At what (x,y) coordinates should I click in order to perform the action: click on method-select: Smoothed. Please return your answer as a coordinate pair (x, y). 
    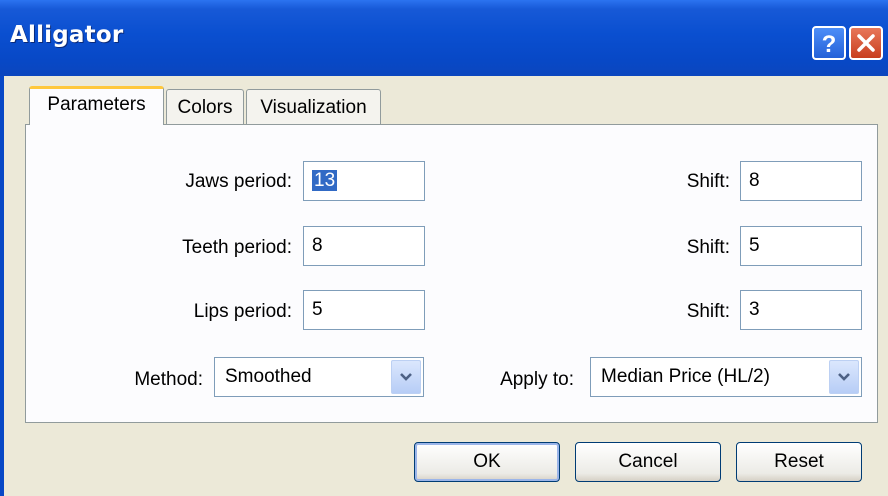
    Looking at the image, I should click on (319, 377).